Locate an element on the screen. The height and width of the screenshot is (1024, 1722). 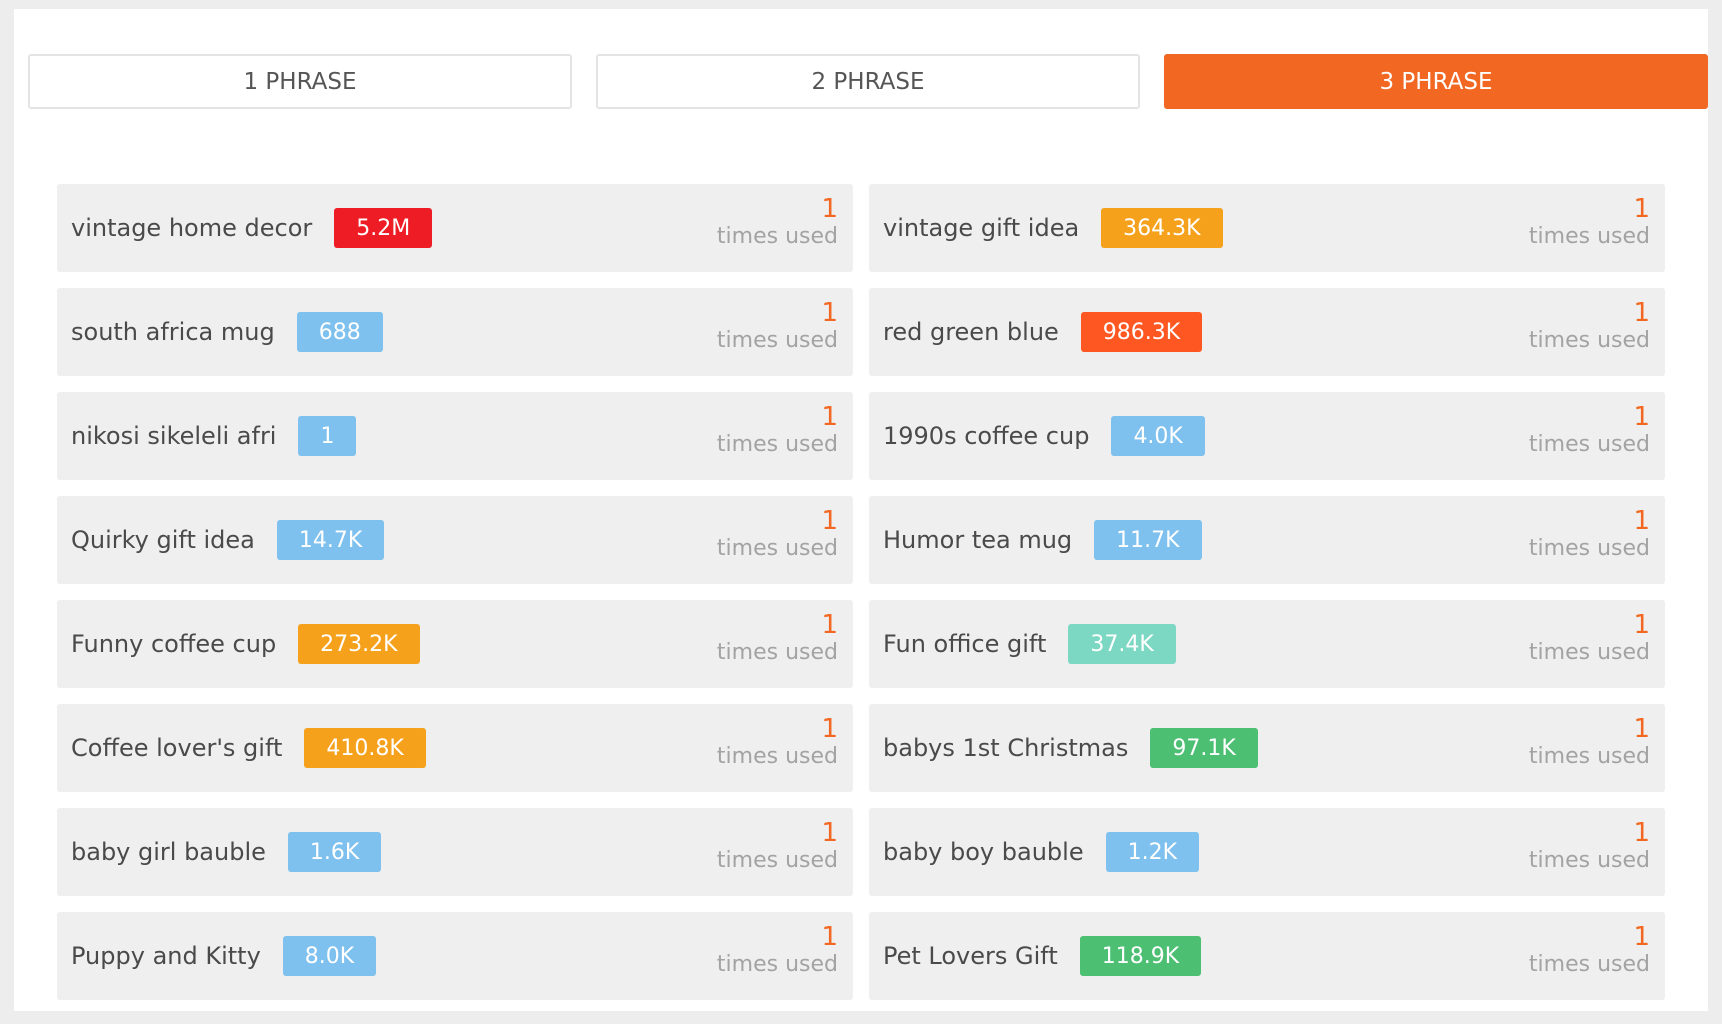
phrase-text: baby boy bauble is located at coordinates (983, 852).